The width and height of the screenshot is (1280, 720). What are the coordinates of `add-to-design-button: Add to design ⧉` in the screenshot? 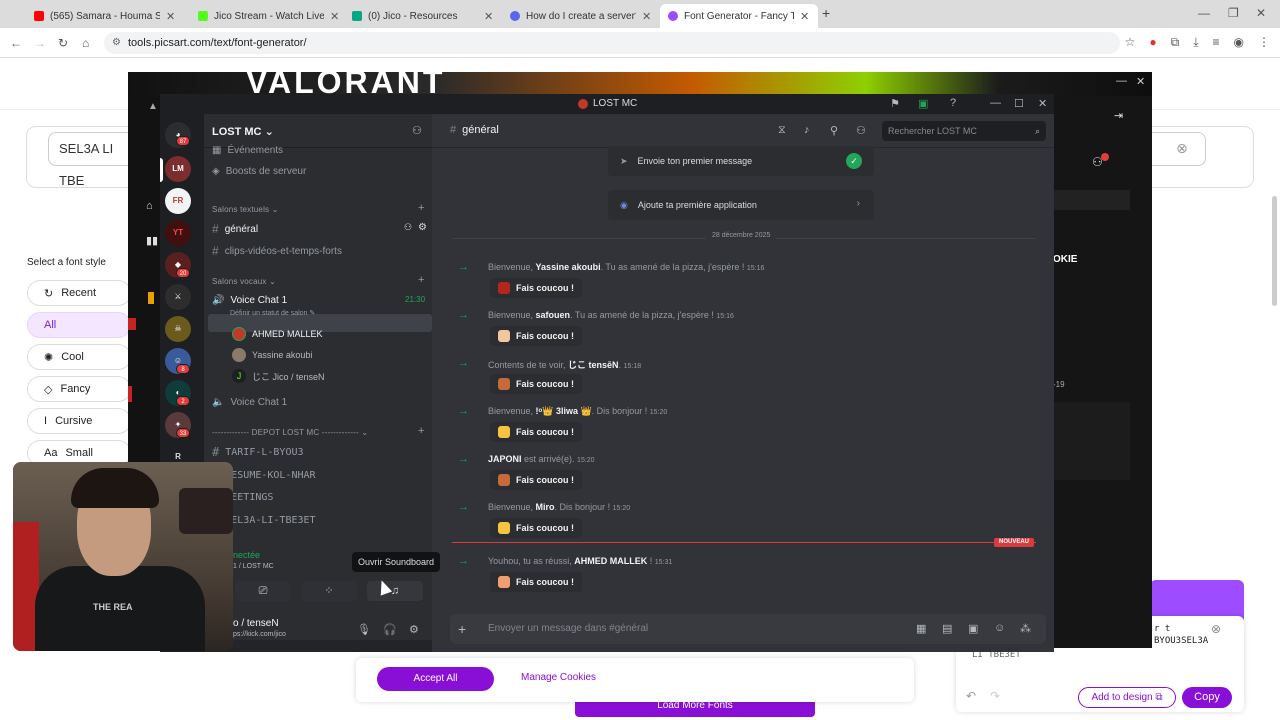 It's located at (1127, 697).